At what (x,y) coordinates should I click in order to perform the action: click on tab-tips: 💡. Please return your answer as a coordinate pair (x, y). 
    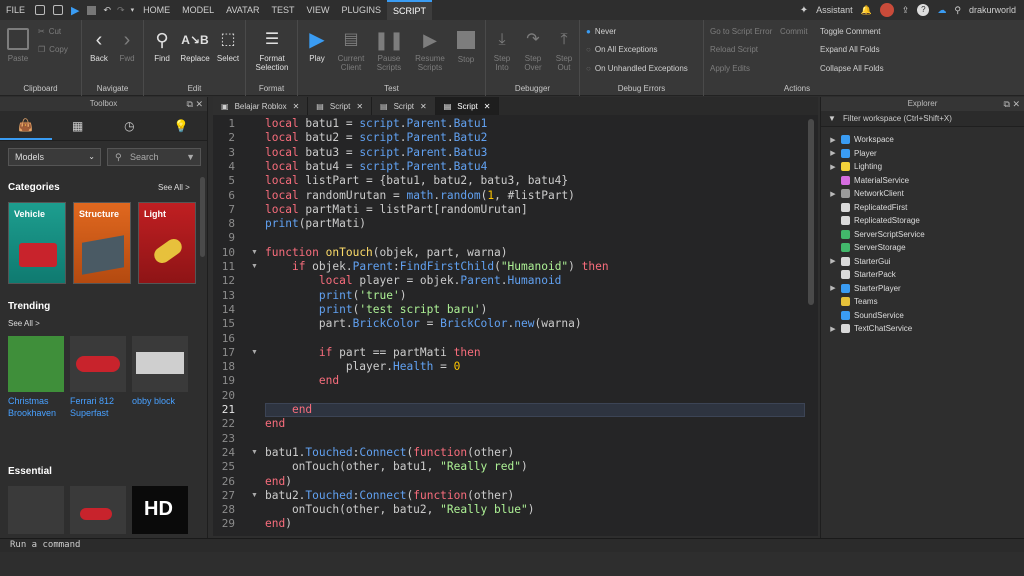
    Looking at the image, I should click on (181, 125).